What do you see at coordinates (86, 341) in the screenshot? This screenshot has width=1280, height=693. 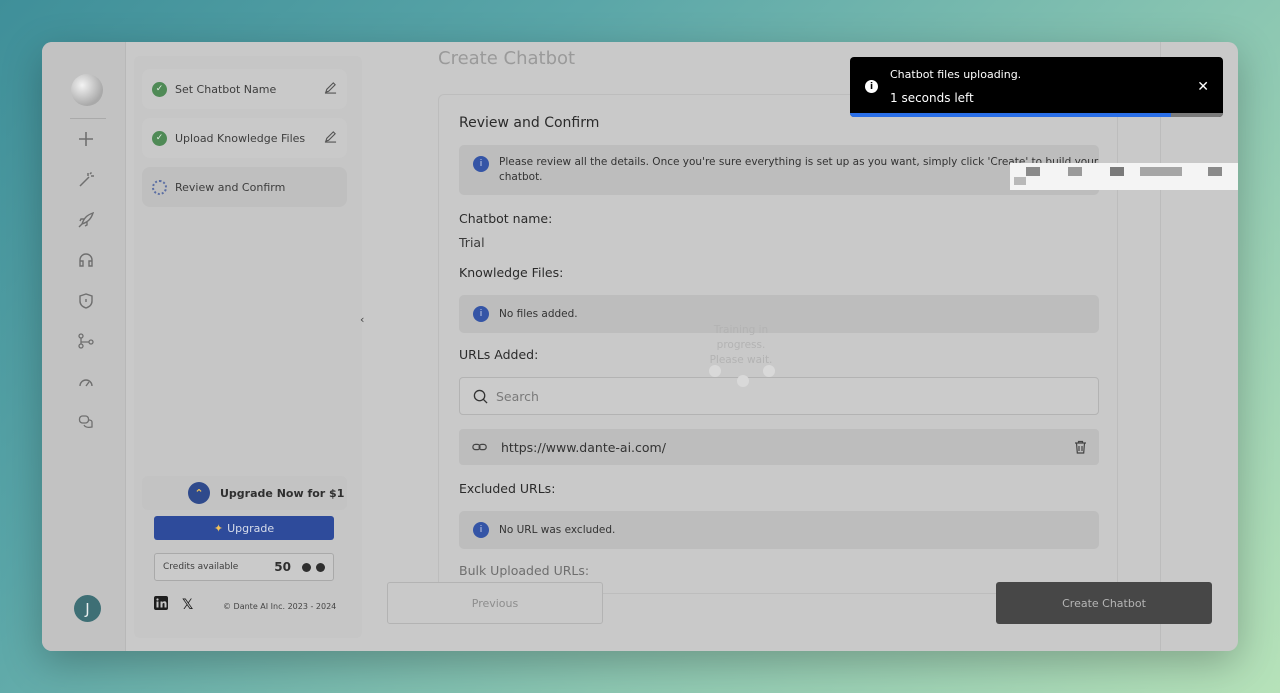 I see `branch-icon` at bounding box center [86, 341].